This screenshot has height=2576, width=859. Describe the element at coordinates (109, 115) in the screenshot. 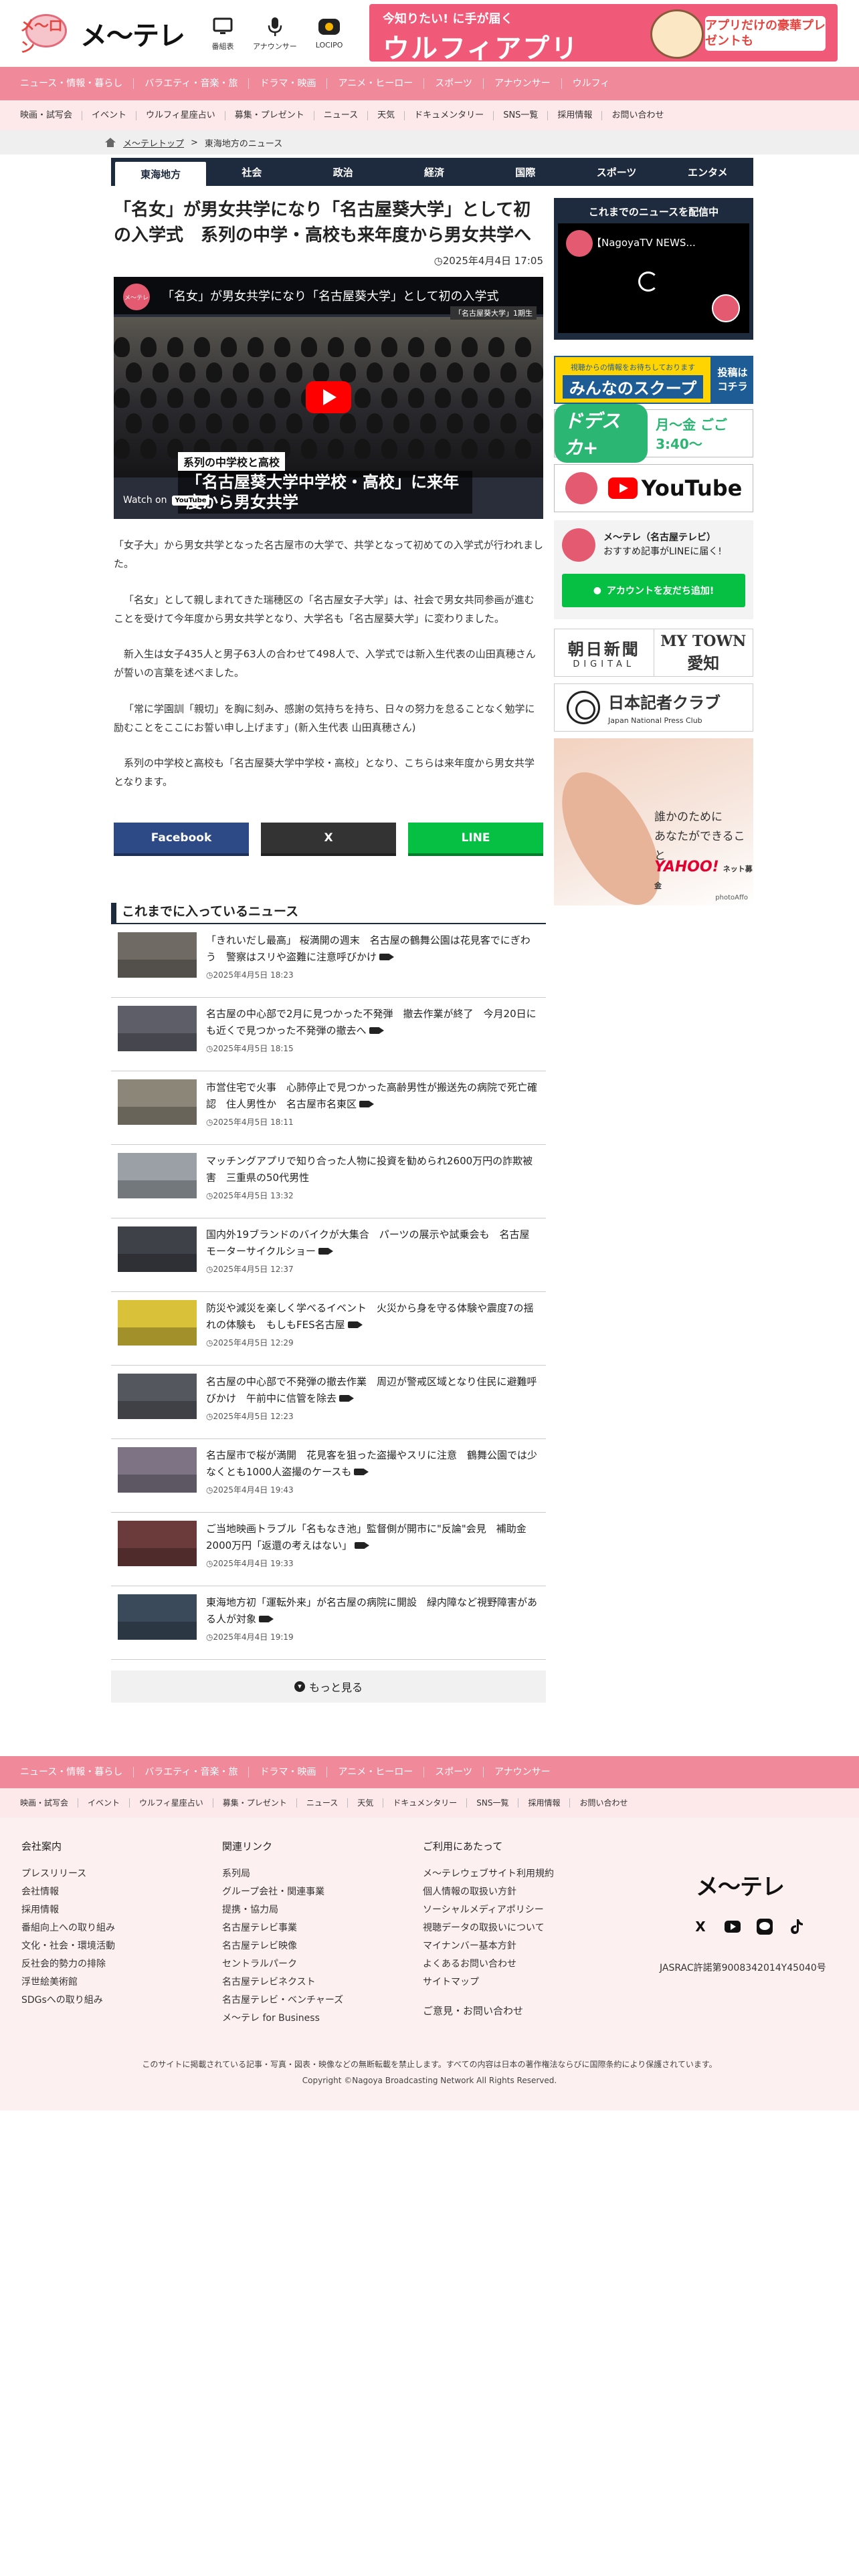

I see `subnav-item: イベント` at that location.